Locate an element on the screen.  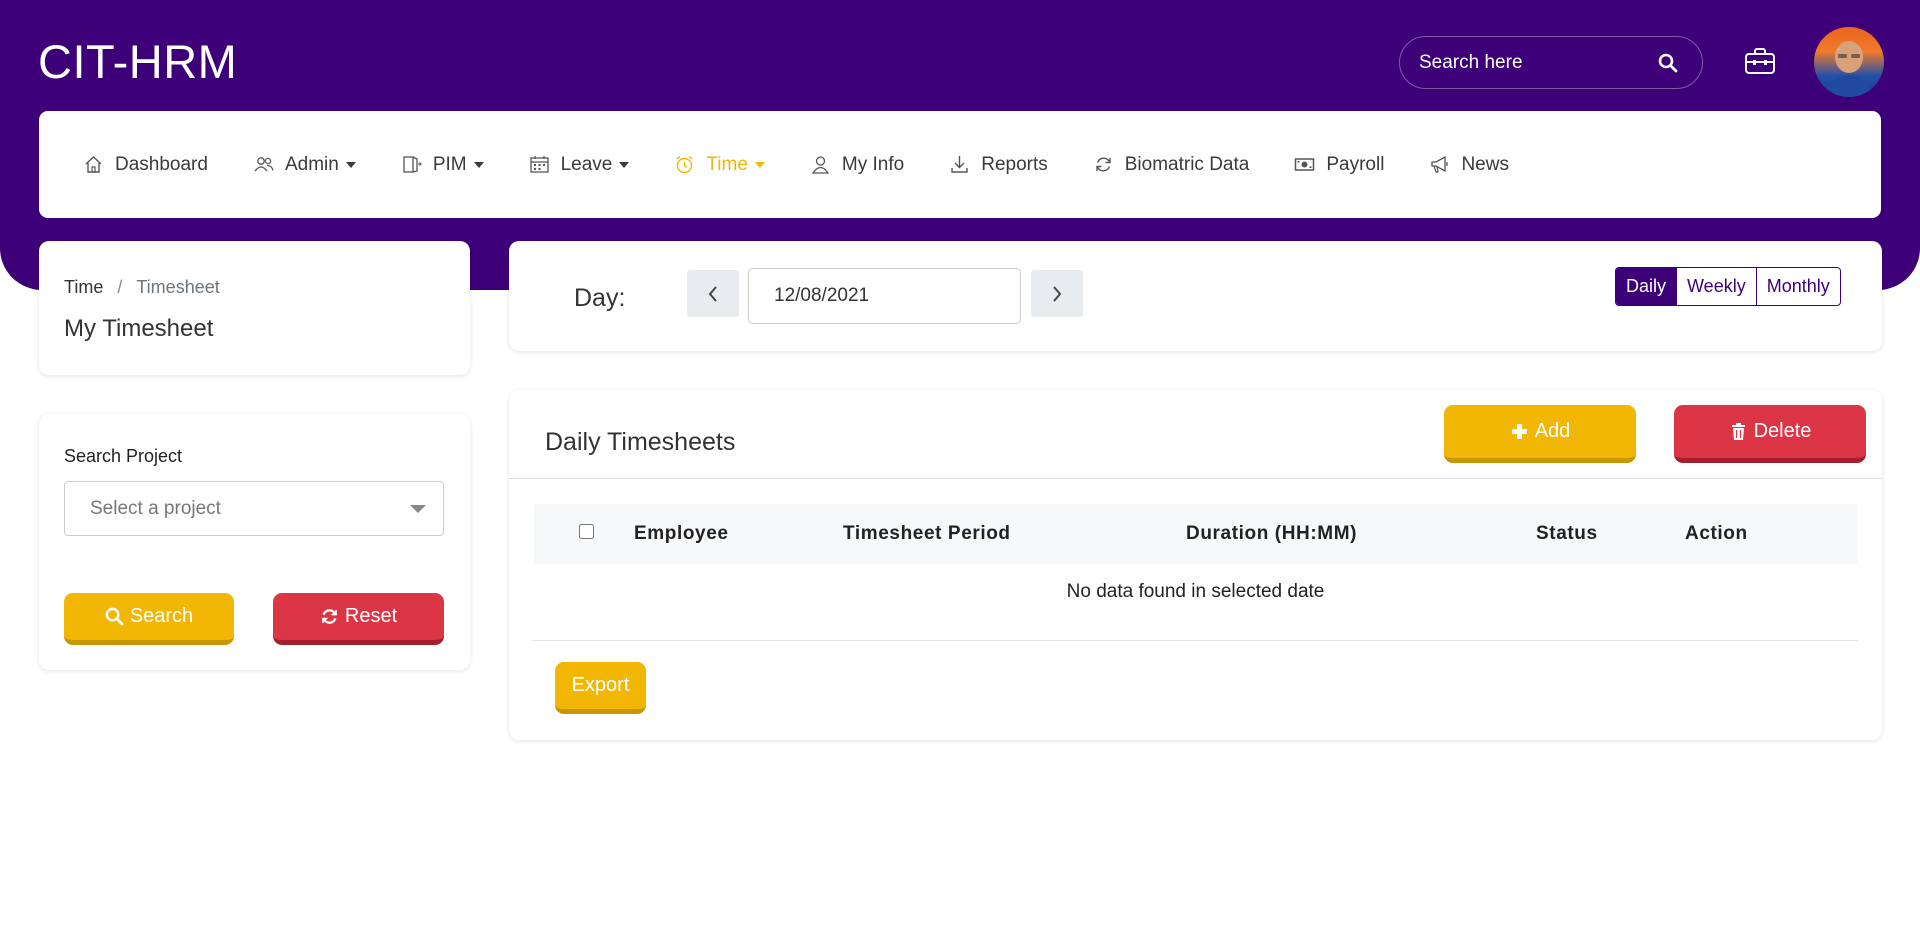
delete-button: Delete is located at coordinates (1770, 434).